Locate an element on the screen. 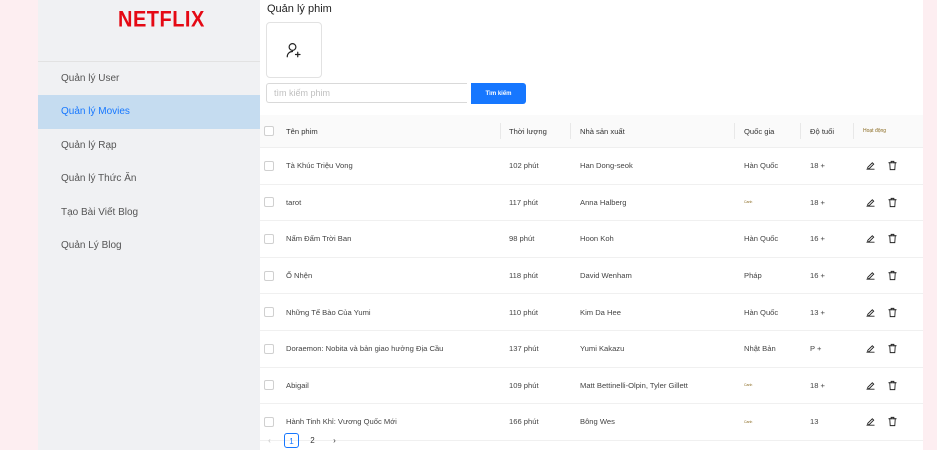 The height and width of the screenshot is (450, 937). header-name: Tên phim is located at coordinates (302, 131).